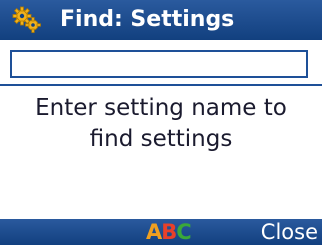  Describe the element at coordinates (289, 232) in the screenshot. I see `close-button: Close` at that location.